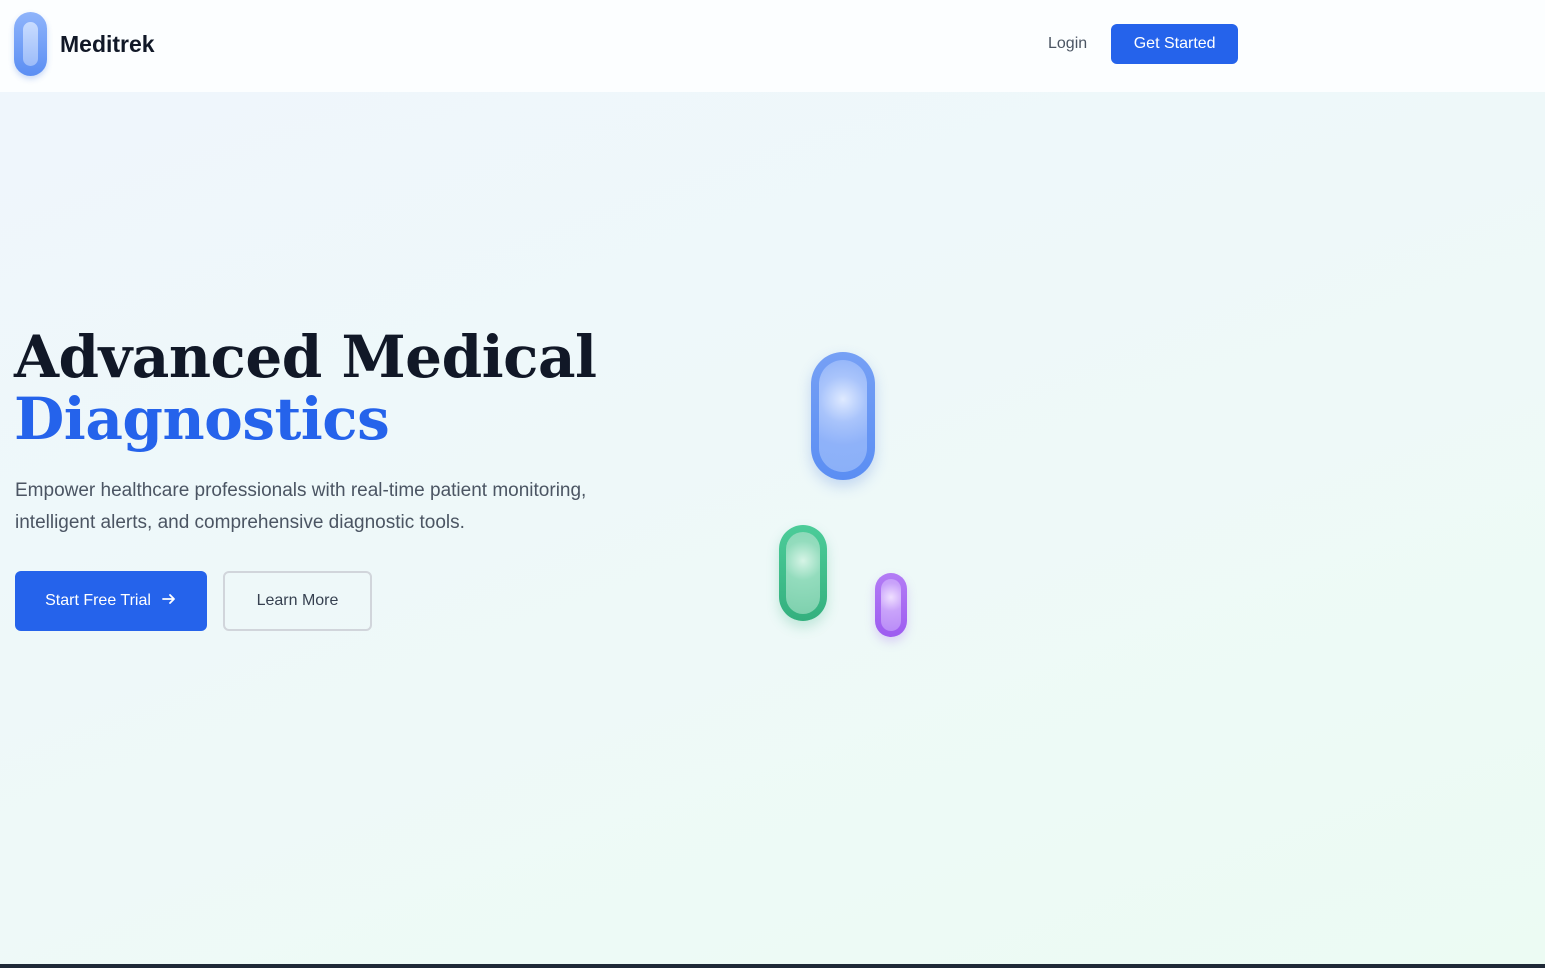 The width and height of the screenshot is (1545, 968). I want to click on get-started-button: Get Started, so click(1175, 44).